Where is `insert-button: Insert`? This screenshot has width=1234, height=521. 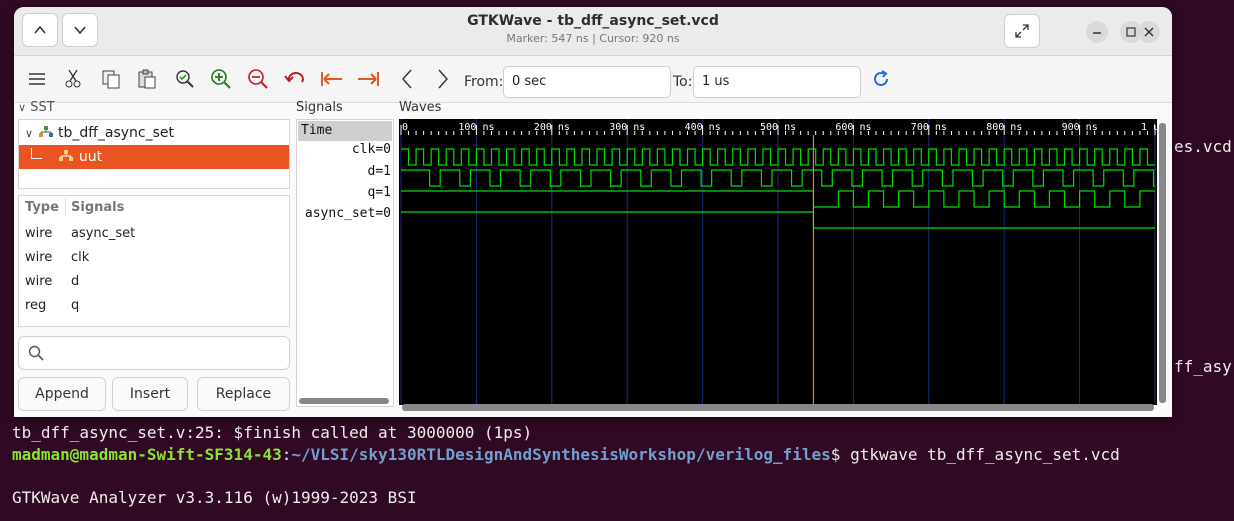
insert-button: Insert is located at coordinates (150, 394).